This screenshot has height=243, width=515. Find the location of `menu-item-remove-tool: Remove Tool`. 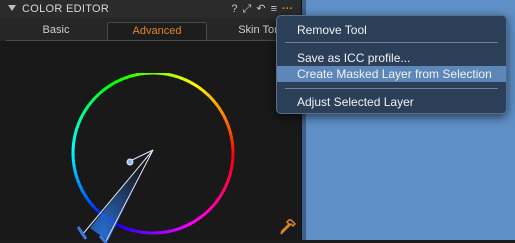

menu-item-remove-tool: Remove Tool is located at coordinates (391, 30).